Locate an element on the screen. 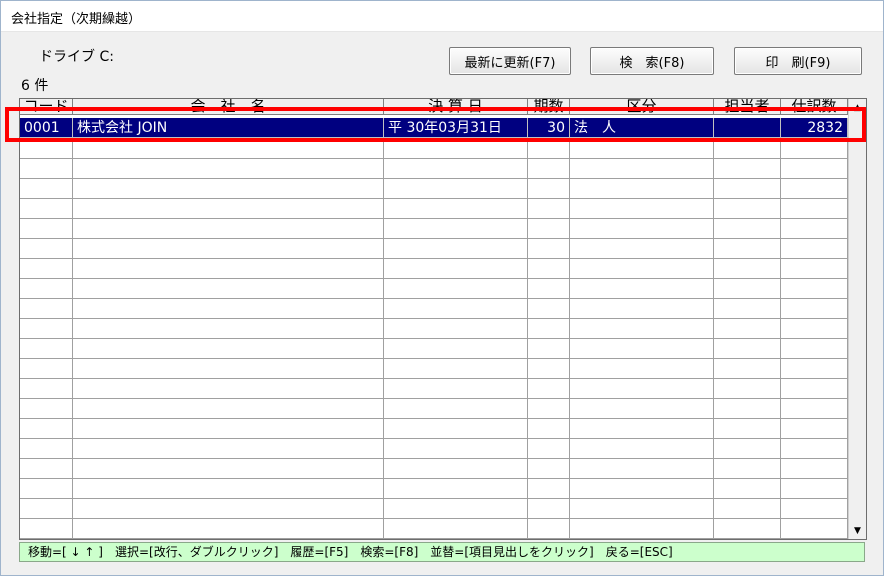 The height and width of the screenshot is (576, 884). scroll-up-icon: ▲ is located at coordinates (857, 107).